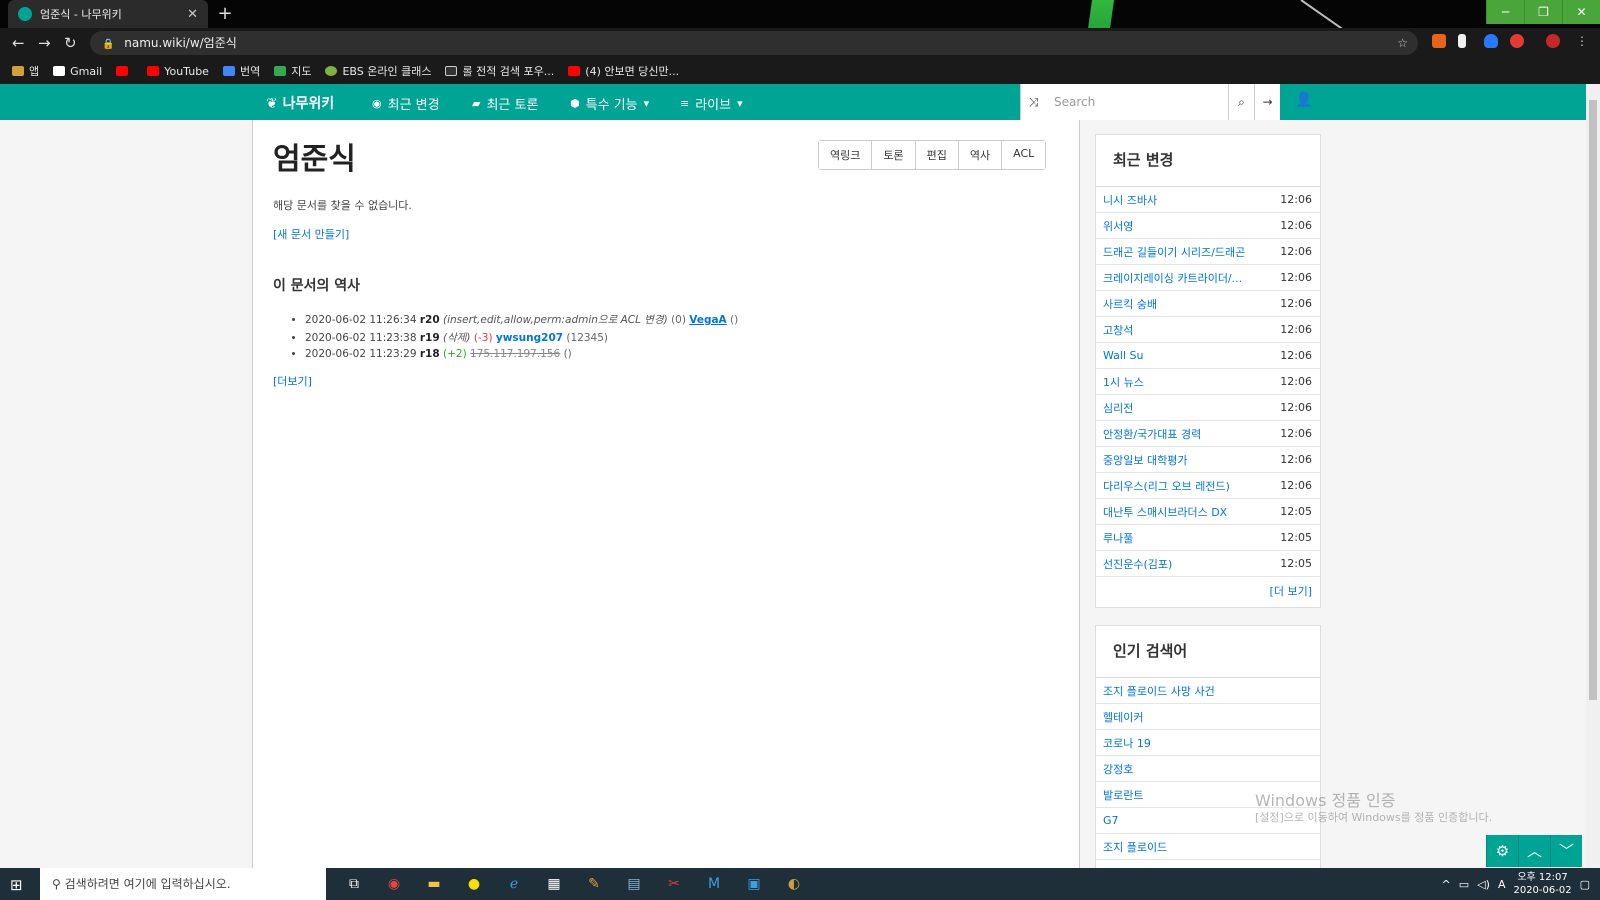 The width and height of the screenshot is (1600, 900). I want to click on recent-change-row: 크레이지레이싱 카트라이더/... 12:06, so click(1208, 278).